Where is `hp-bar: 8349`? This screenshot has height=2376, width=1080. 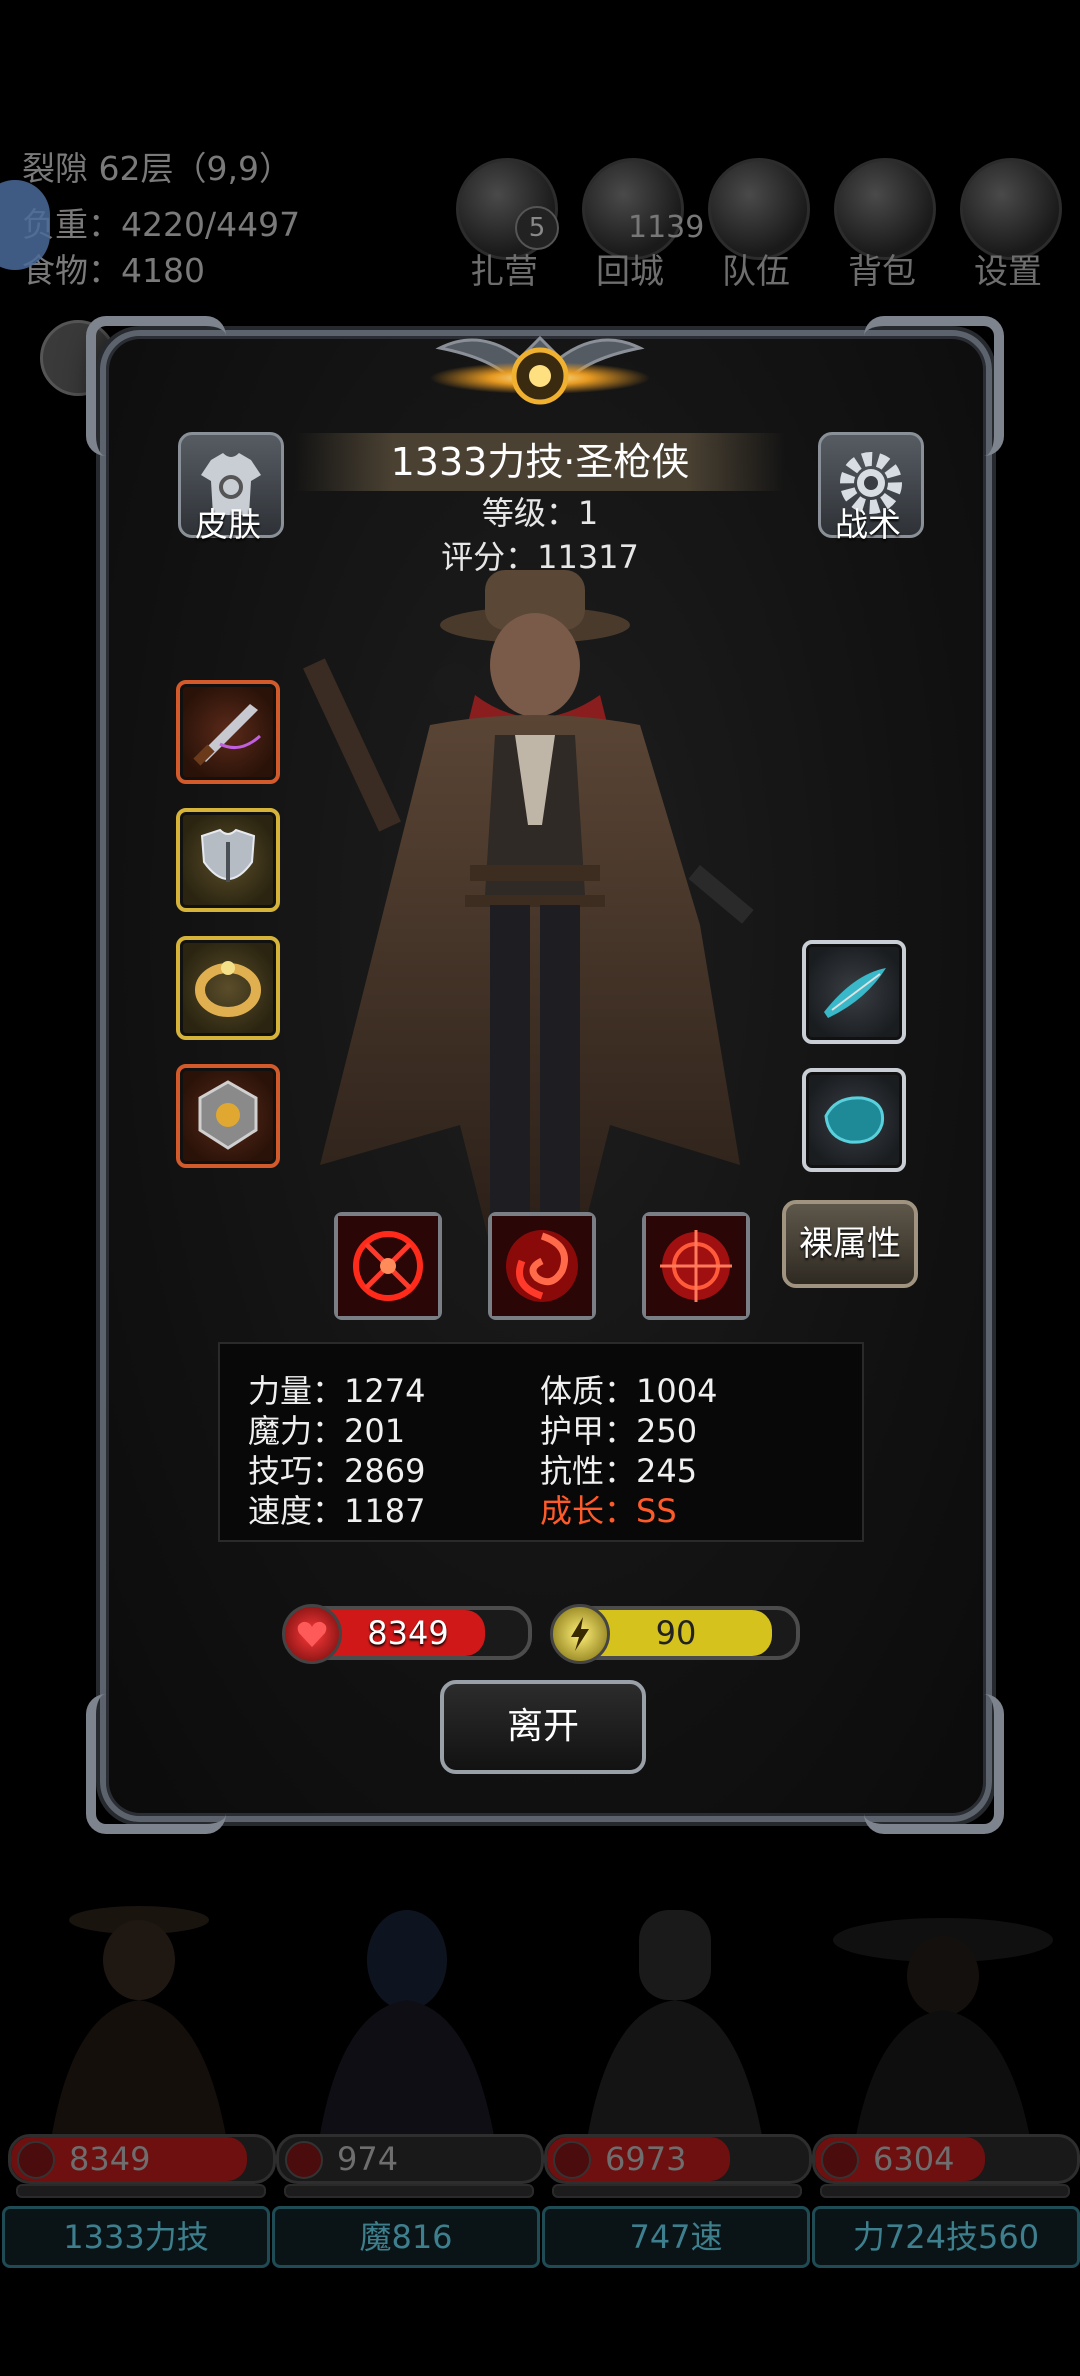
hp-bar: 8349 is located at coordinates (407, 1634).